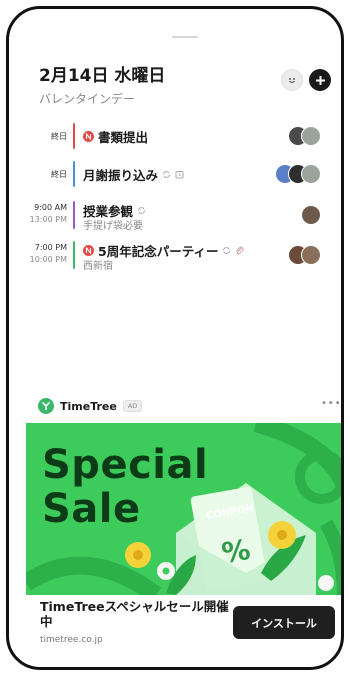 The width and height of the screenshot is (350, 676). Describe the element at coordinates (125, 465) in the screenshot. I see `banner-headline-line1: Special` at that location.